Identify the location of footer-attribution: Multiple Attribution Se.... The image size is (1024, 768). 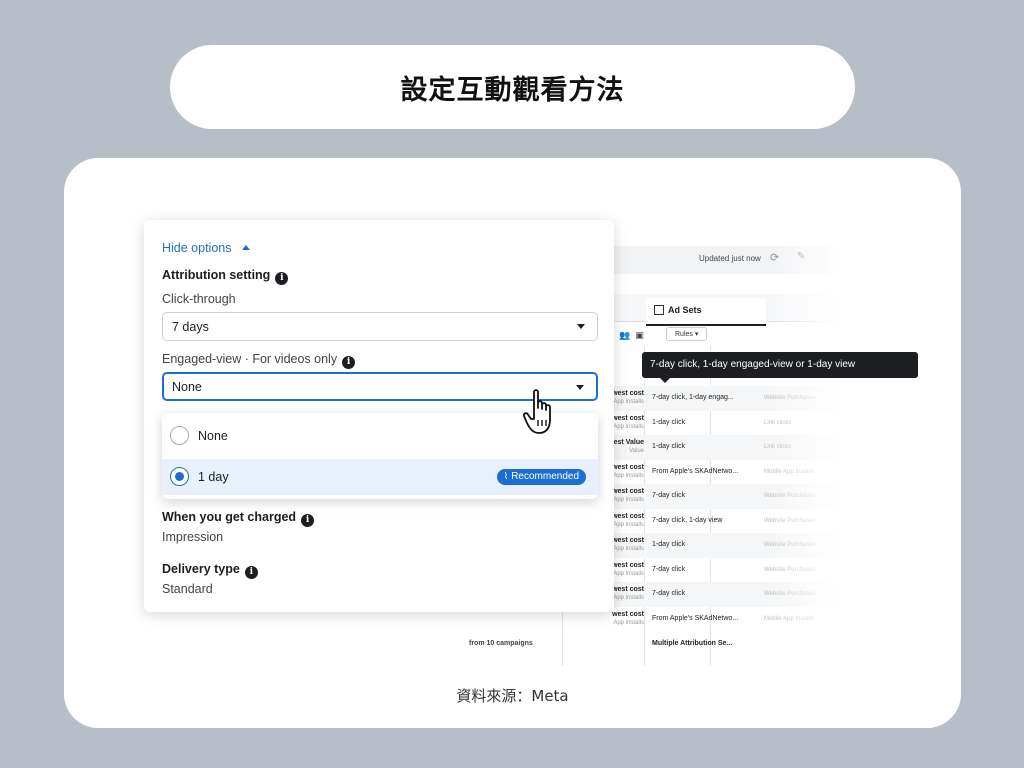
(692, 643).